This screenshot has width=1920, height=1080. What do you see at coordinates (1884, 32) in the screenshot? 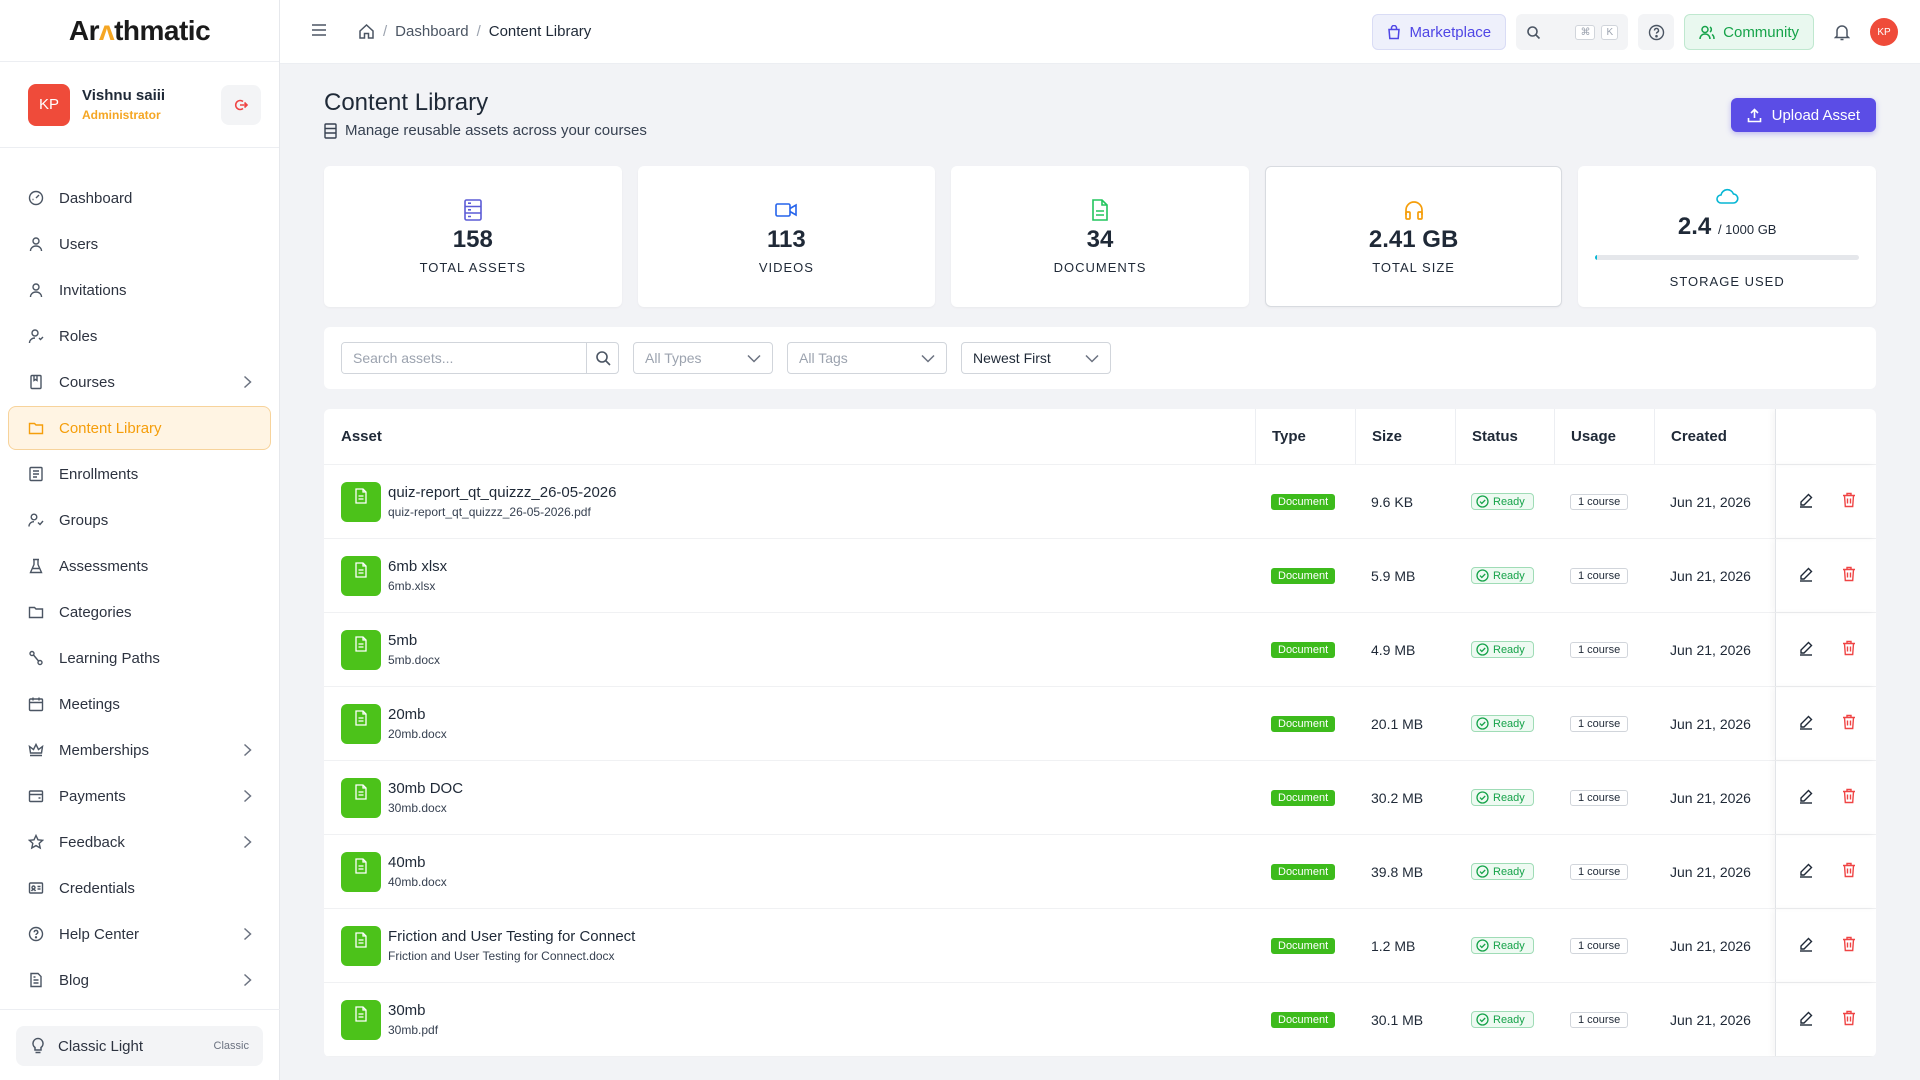
I see `user-avatar: KP` at bounding box center [1884, 32].